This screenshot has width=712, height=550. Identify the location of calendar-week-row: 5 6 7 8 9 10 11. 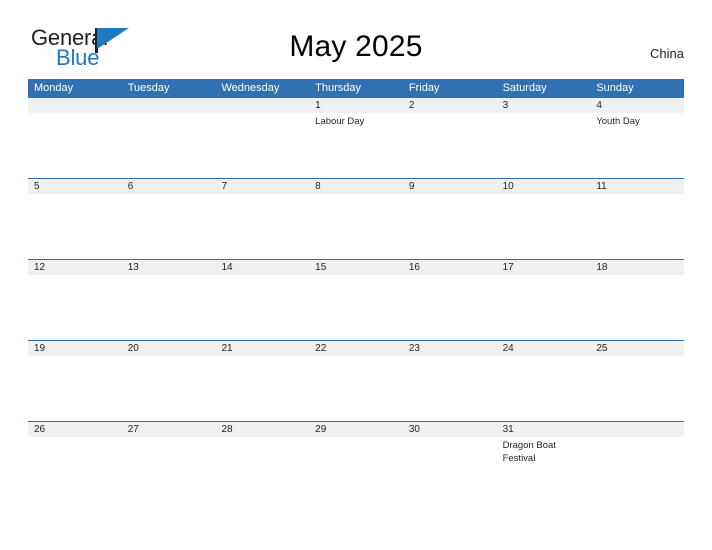
(356, 219).